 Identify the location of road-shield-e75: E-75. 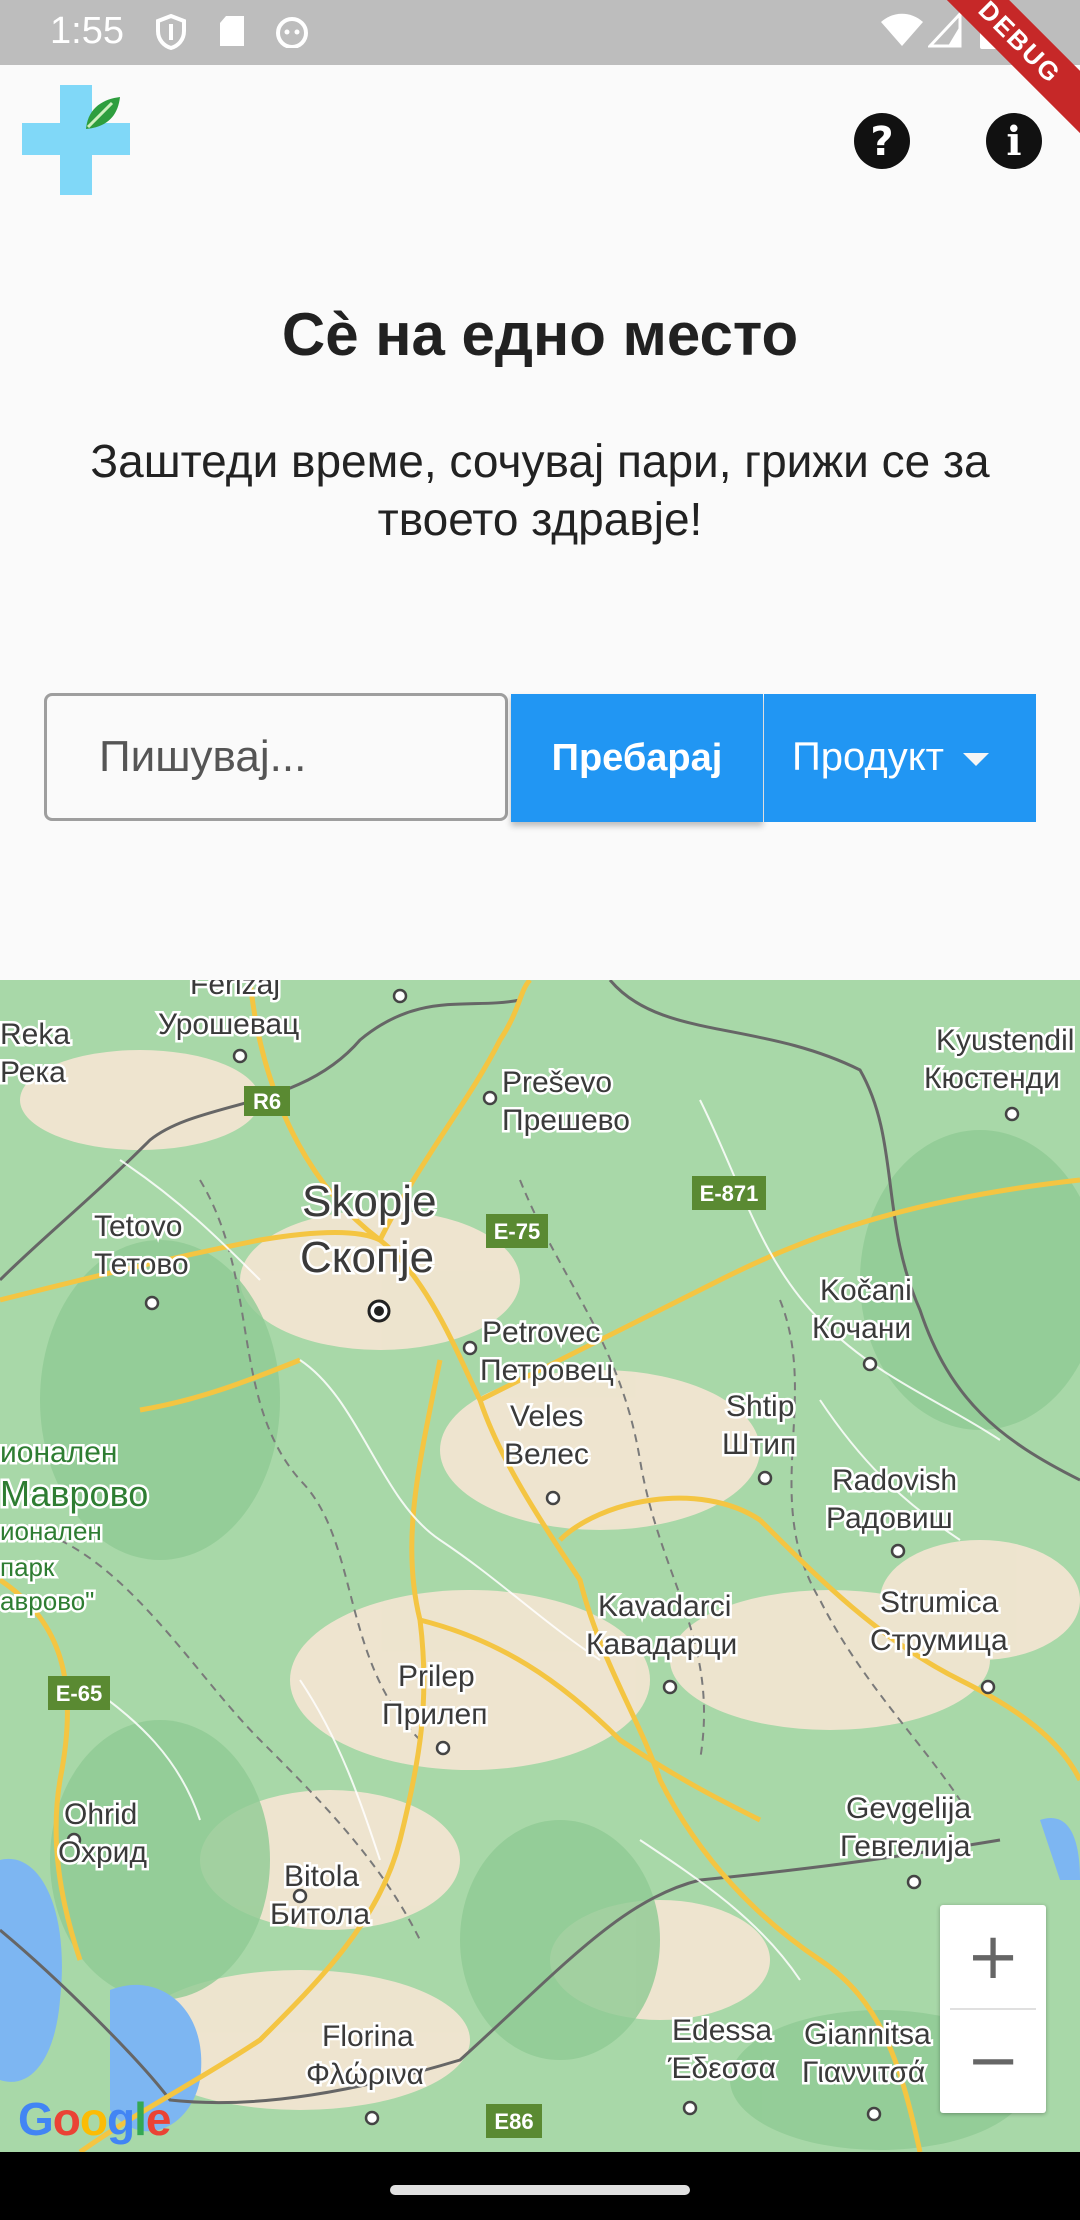
(517, 1231).